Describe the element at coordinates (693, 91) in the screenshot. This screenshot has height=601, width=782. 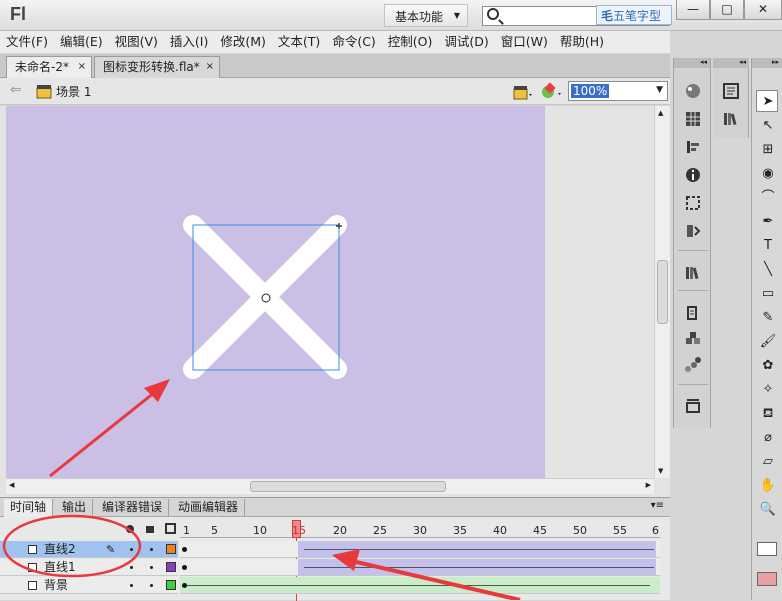
I see `color-panel-icon` at that location.